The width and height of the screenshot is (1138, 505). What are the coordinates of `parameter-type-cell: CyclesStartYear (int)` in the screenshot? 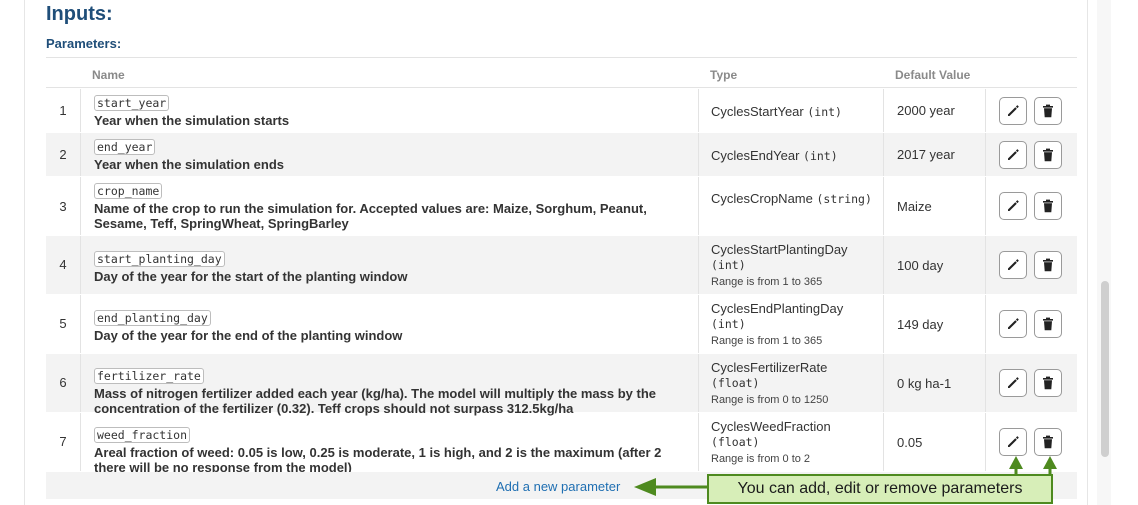 It's located at (795, 112).